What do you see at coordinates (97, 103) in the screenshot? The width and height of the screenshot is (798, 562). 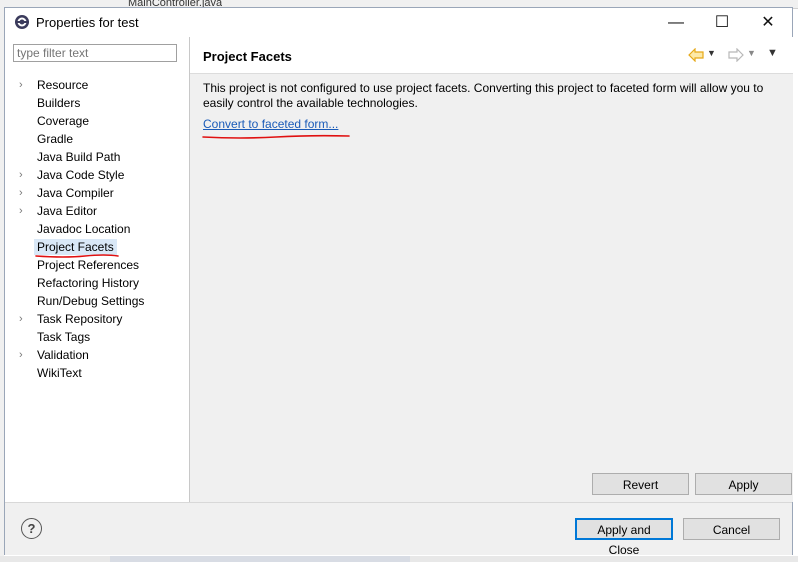 I see `tree-item-builders: Builders` at bounding box center [97, 103].